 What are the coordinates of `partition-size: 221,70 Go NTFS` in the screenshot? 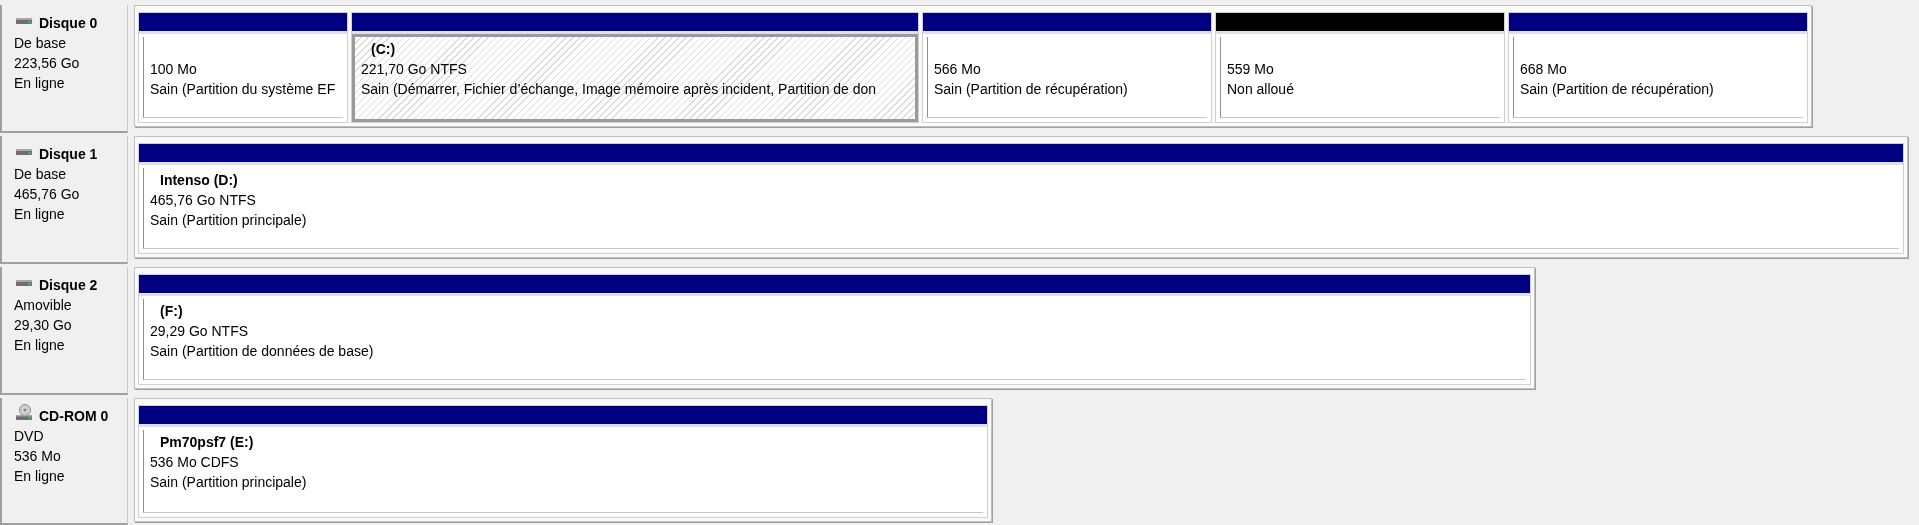 It's located at (414, 69).